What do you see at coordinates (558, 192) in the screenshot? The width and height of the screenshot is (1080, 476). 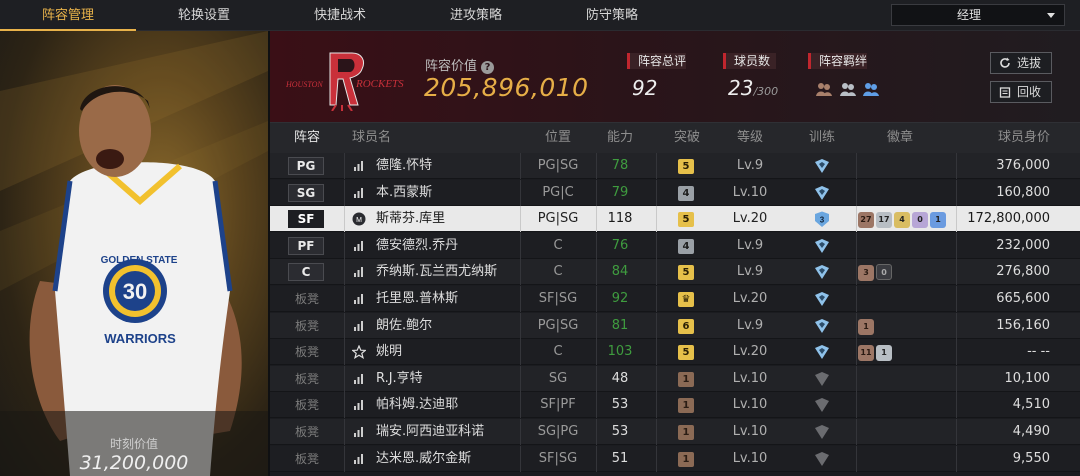 I see `player-position: PG|C` at bounding box center [558, 192].